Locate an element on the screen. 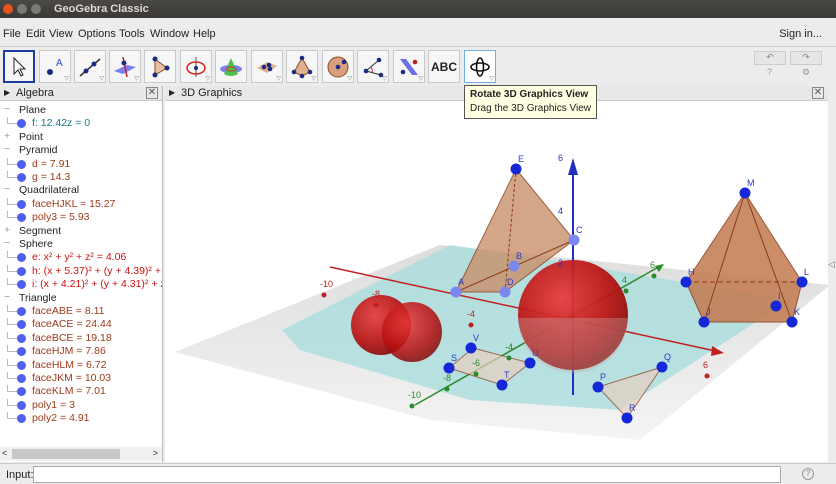  redo-button: ↷ is located at coordinates (806, 58).